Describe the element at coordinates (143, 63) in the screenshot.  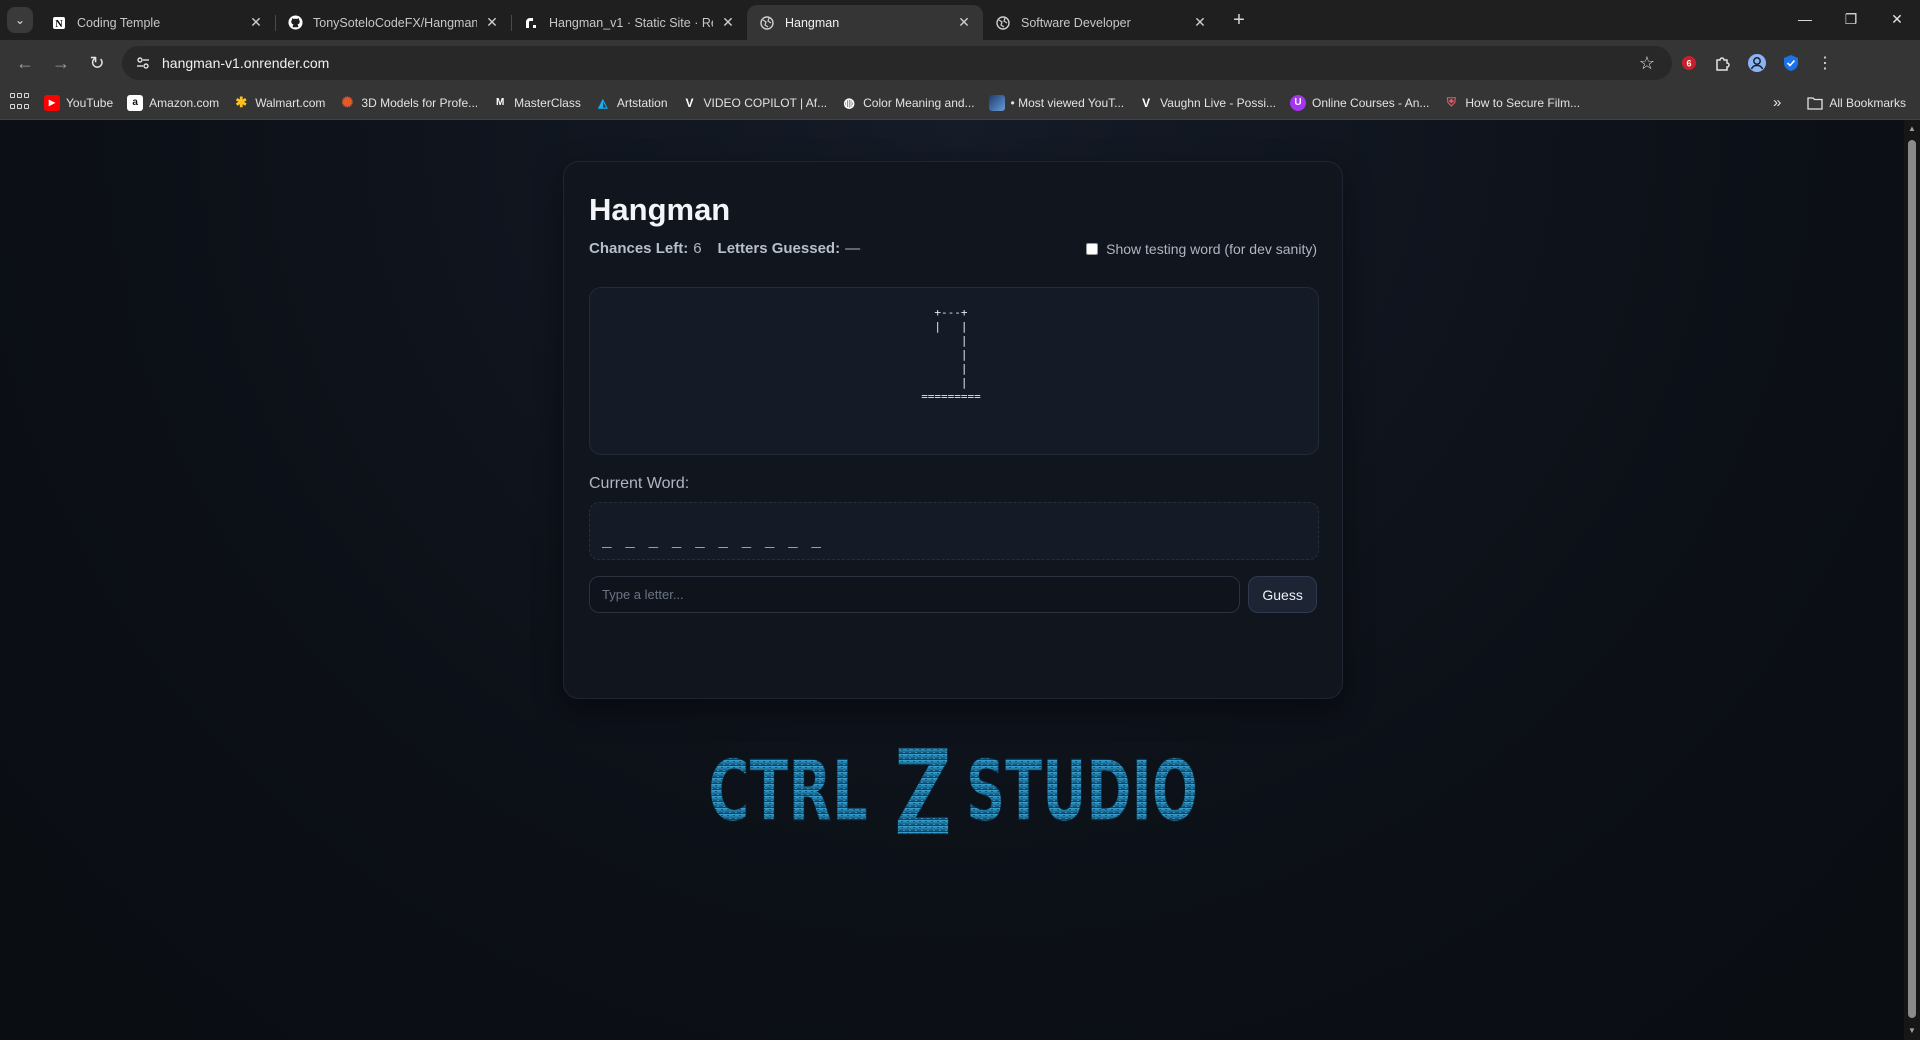
I see `site-info-icon` at that location.